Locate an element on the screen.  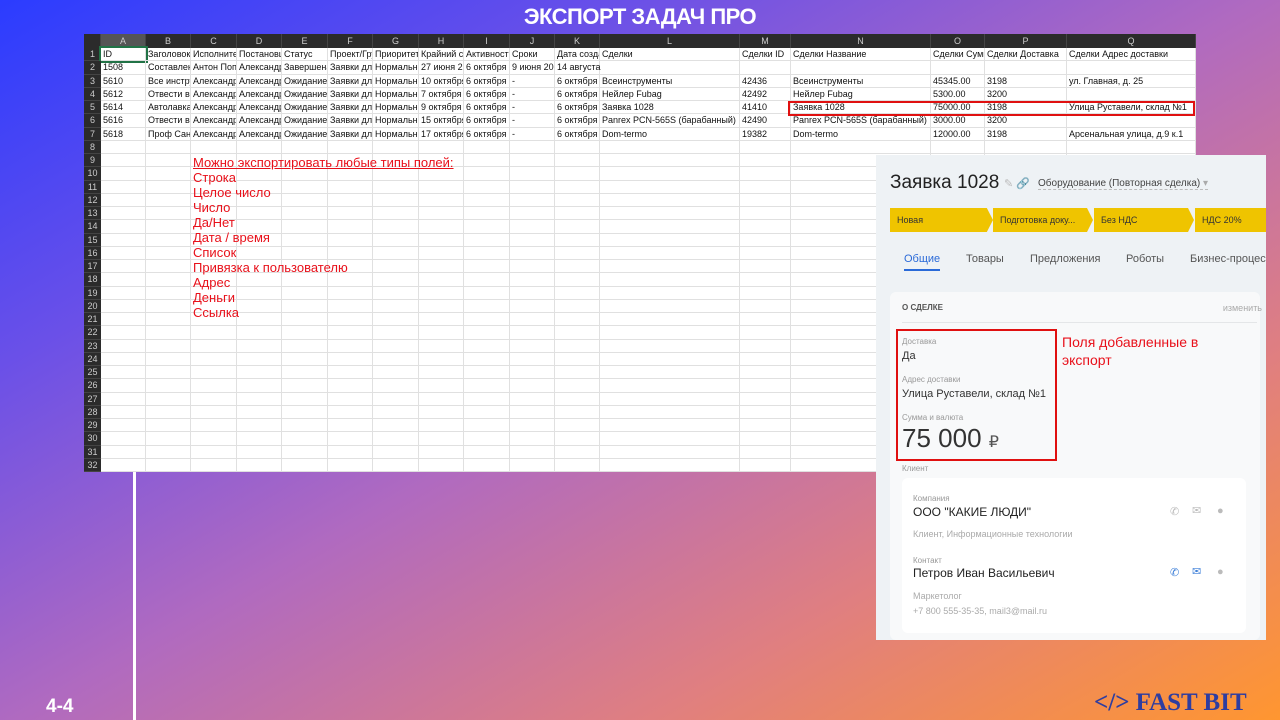
cell: 5618 is located at coordinates (123, 134).